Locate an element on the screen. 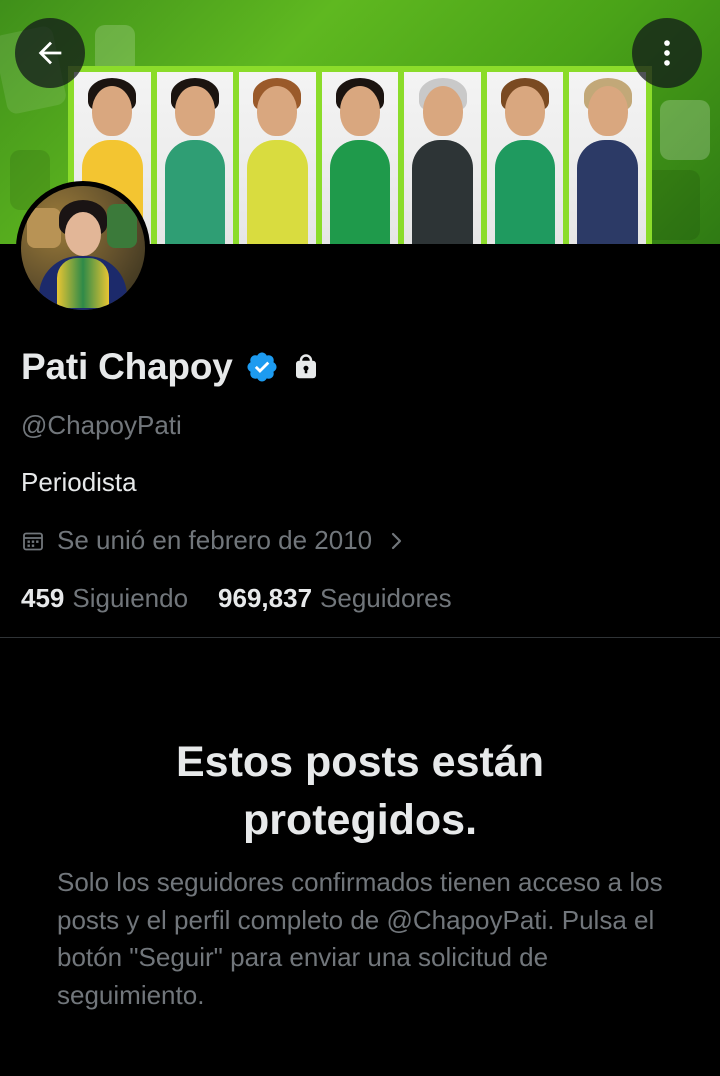  handle: @ChapoyPati is located at coordinates (101, 425).